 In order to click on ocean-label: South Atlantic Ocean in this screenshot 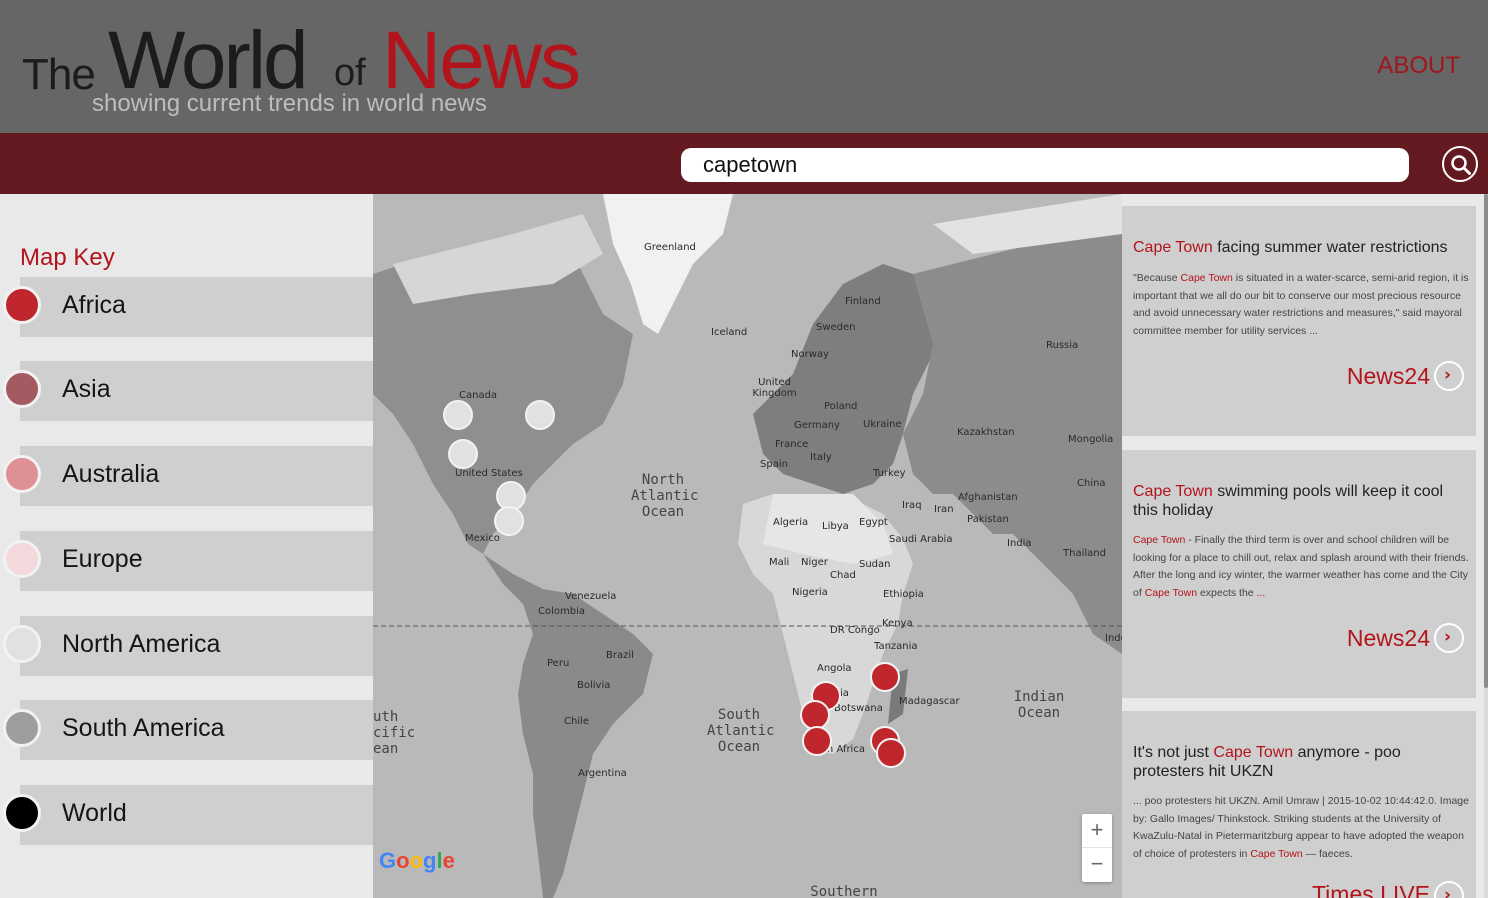, I will do `click(741, 731)`.